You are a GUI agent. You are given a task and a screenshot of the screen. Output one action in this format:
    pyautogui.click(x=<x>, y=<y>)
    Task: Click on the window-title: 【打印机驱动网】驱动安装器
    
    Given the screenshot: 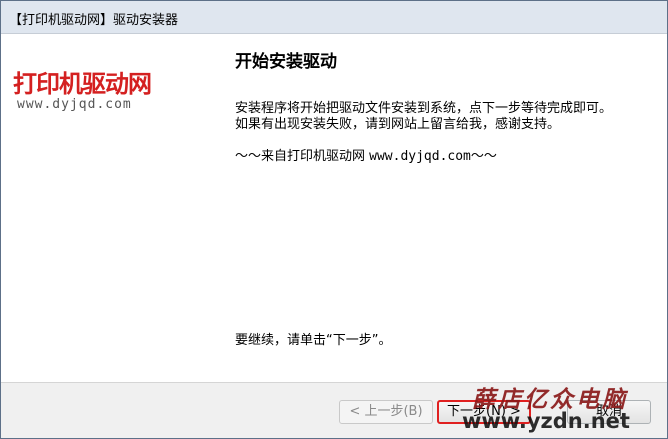 What is the action you would take?
    pyautogui.click(x=94, y=20)
    